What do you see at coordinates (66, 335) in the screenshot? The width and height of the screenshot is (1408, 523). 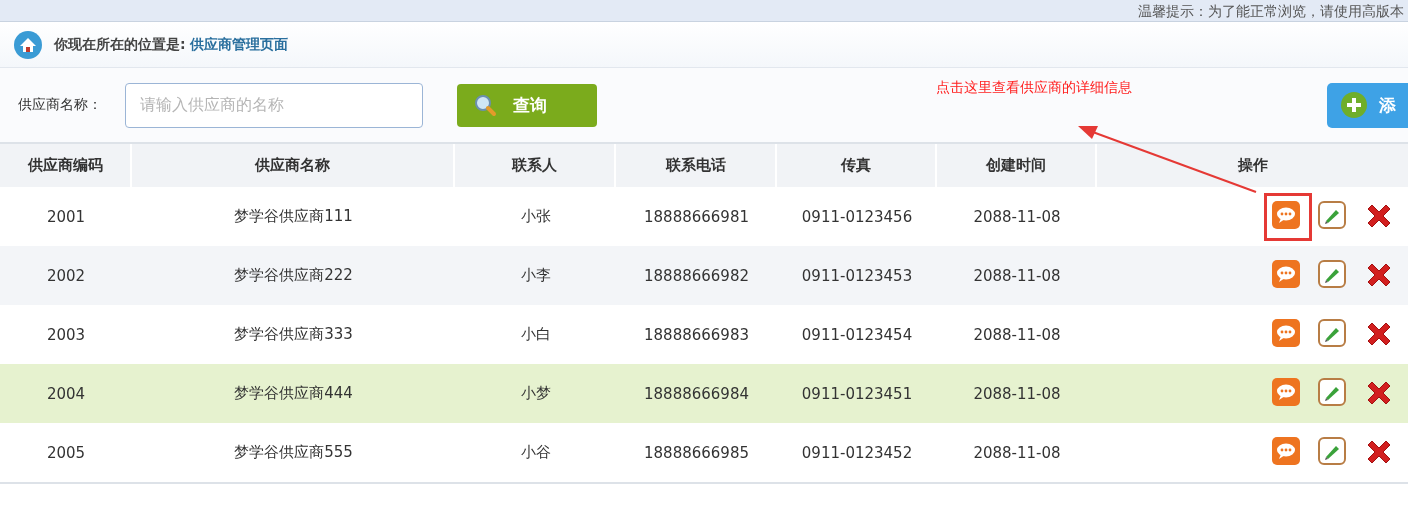 I see `table-cell-text: 2003` at bounding box center [66, 335].